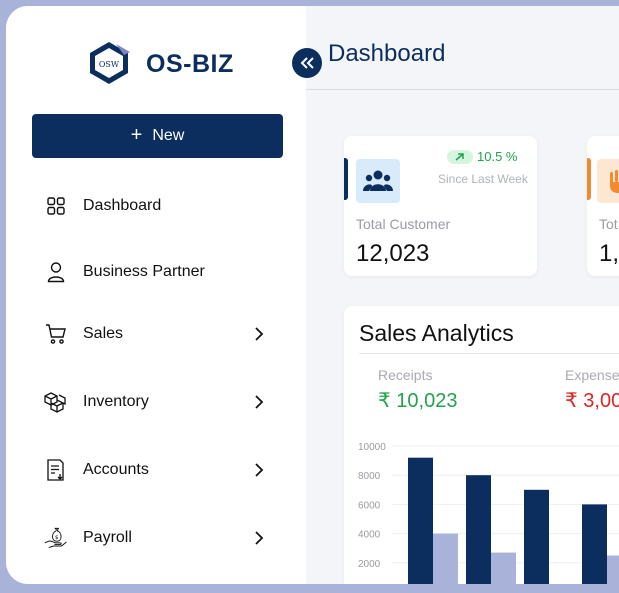  I want to click on expenses-value: ₹ 3,00, so click(592, 401).